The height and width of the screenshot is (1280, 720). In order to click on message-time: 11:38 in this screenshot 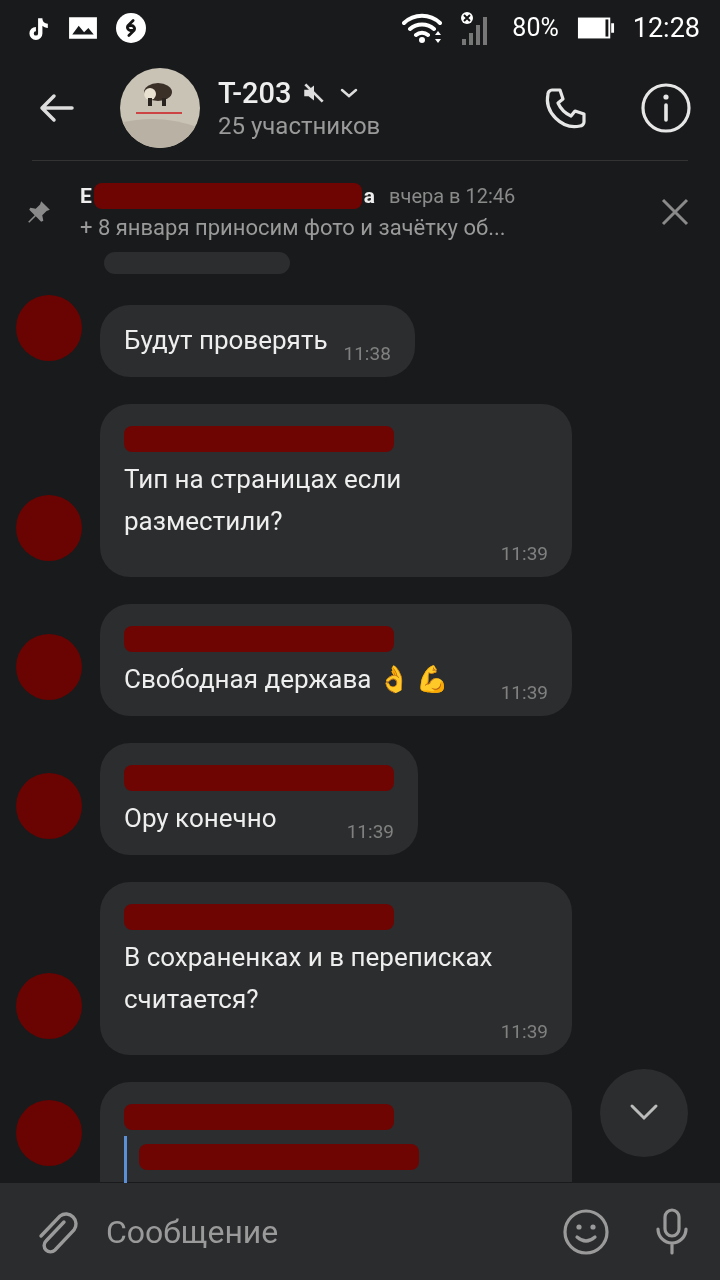, I will do `click(367, 353)`.